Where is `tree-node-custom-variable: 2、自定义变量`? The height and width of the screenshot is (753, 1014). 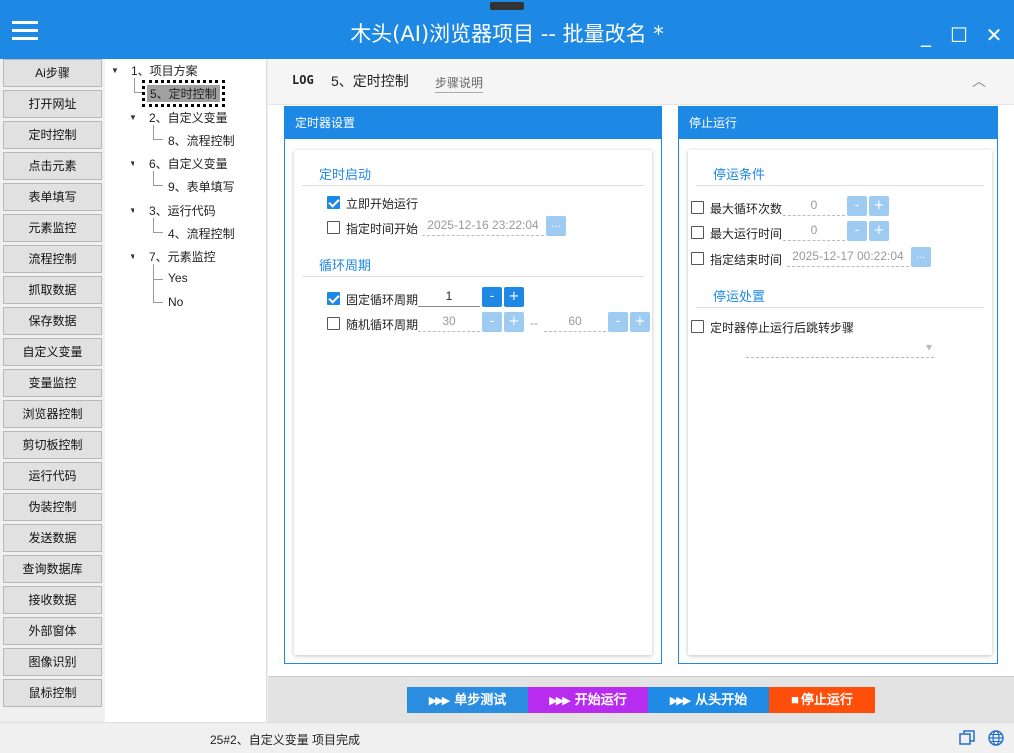
tree-node-custom-variable: 2、自定义变量 is located at coordinates (188, 117).